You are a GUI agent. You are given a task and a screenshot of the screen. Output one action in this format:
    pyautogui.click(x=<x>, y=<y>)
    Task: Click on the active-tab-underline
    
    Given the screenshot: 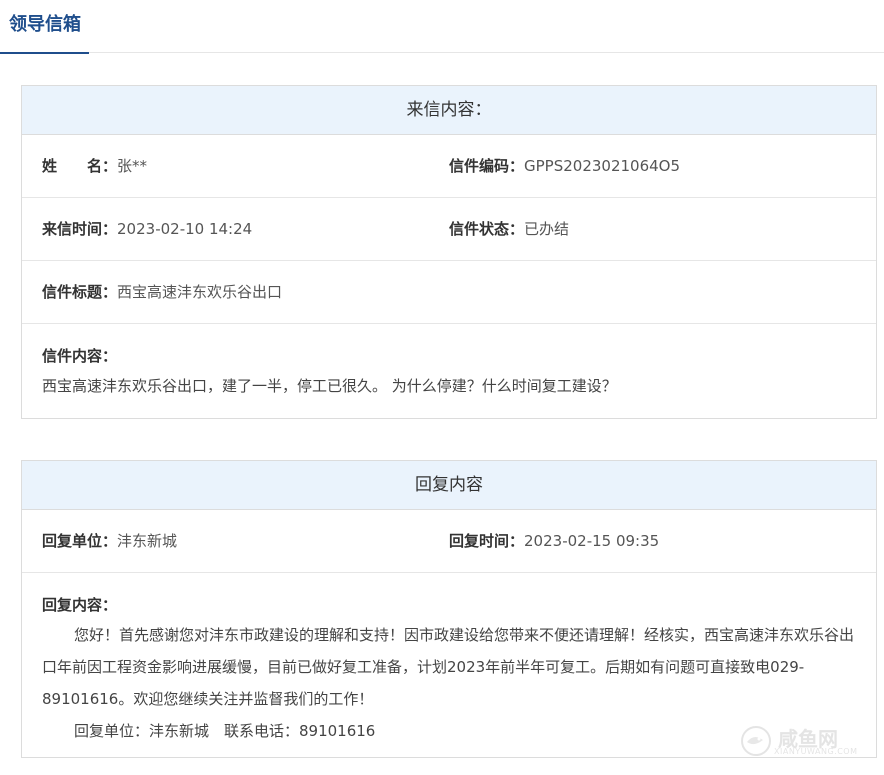 What is the action you would take?
    pyautogui.click(x=44, y=53)
    